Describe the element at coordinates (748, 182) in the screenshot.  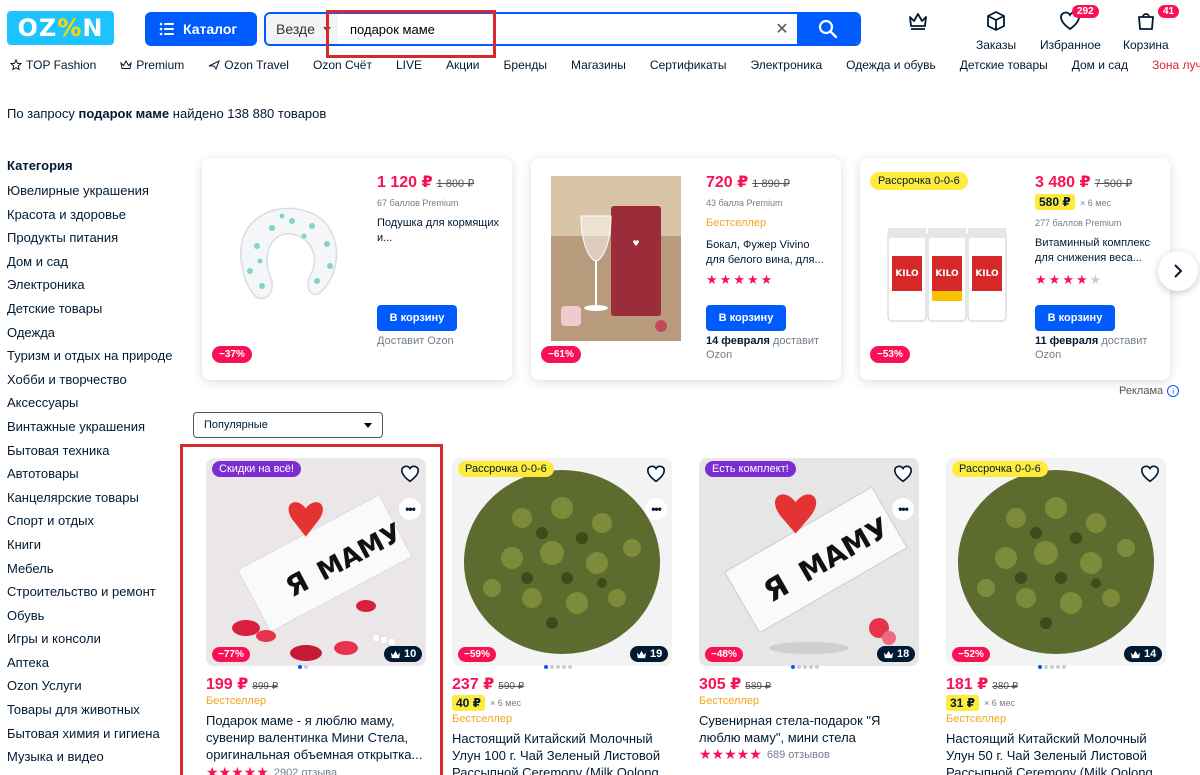
I see `ad-price: 720 ₽1 890 ₽` at that location.